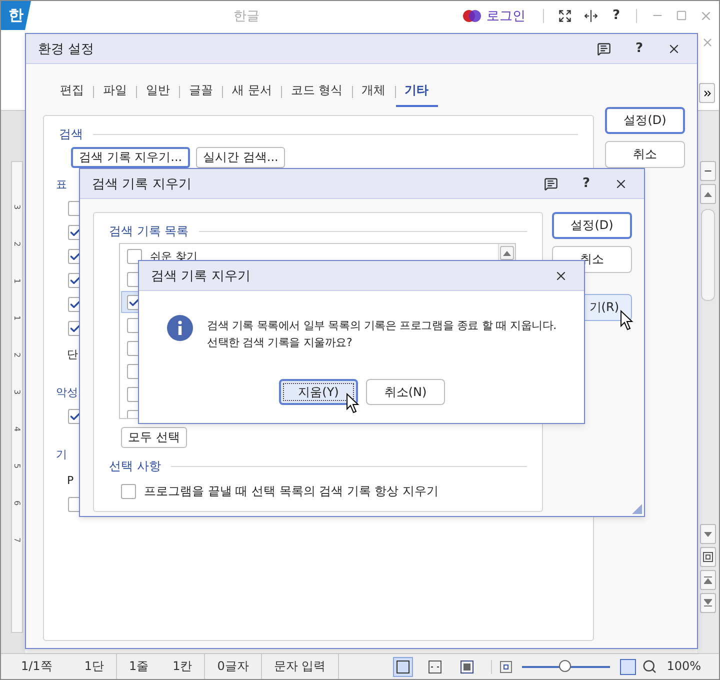 The width and height of the screenshot is (720, 680). What do you see at coordinates (17, 466) in the screenshot?
I see `ruler-number: 5` at bounding box center [17, 466].